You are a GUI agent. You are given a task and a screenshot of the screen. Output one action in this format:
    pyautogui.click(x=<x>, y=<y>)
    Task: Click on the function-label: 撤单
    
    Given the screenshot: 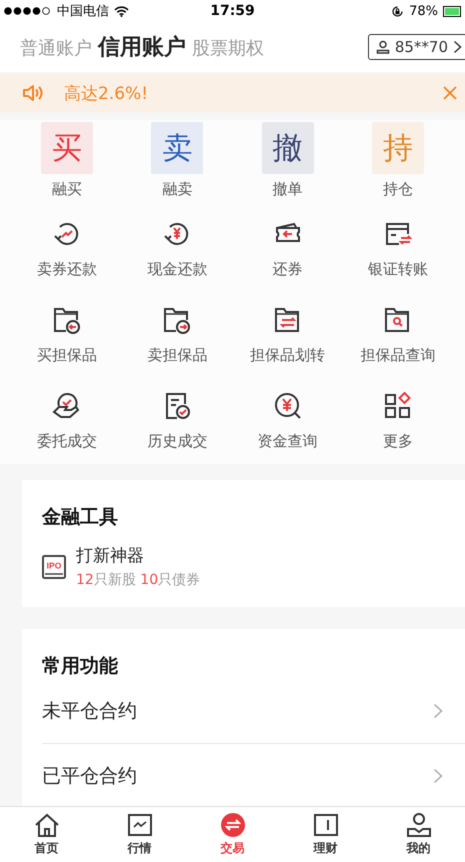 What is the action you would take?
    pyautogui.click(x=287, y=189)
    